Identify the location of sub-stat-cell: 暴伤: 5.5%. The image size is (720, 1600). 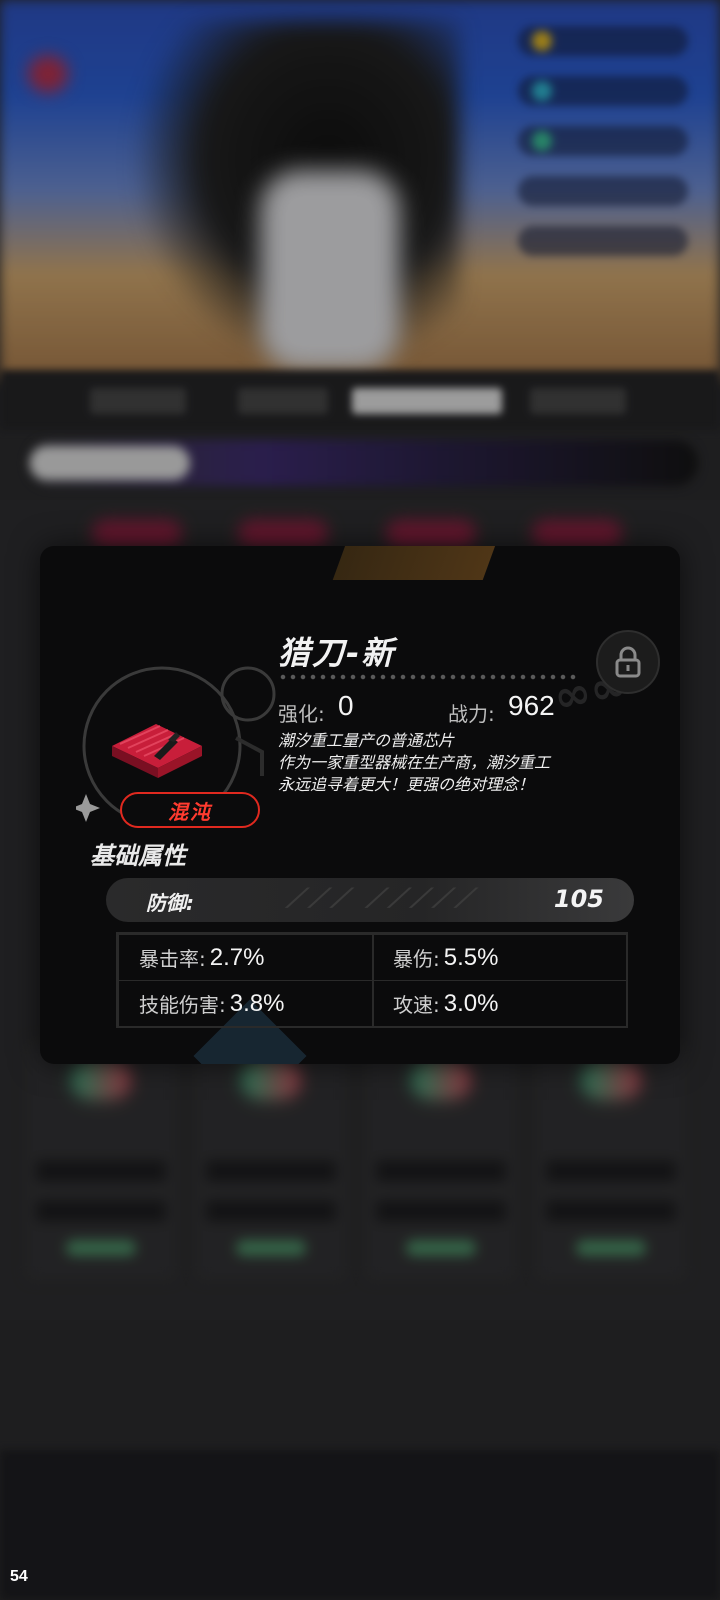
(500, 957).